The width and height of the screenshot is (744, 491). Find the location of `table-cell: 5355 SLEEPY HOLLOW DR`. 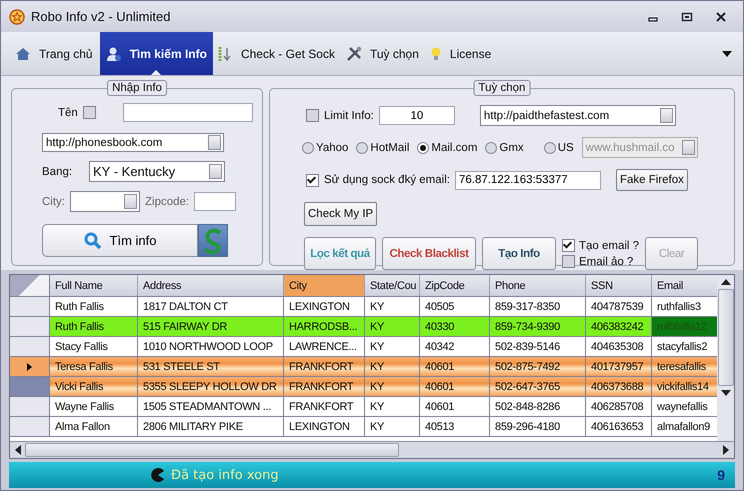

table-cell: 5355 SLEEPY HOLLOW DR is located at coordinates (211, 386).